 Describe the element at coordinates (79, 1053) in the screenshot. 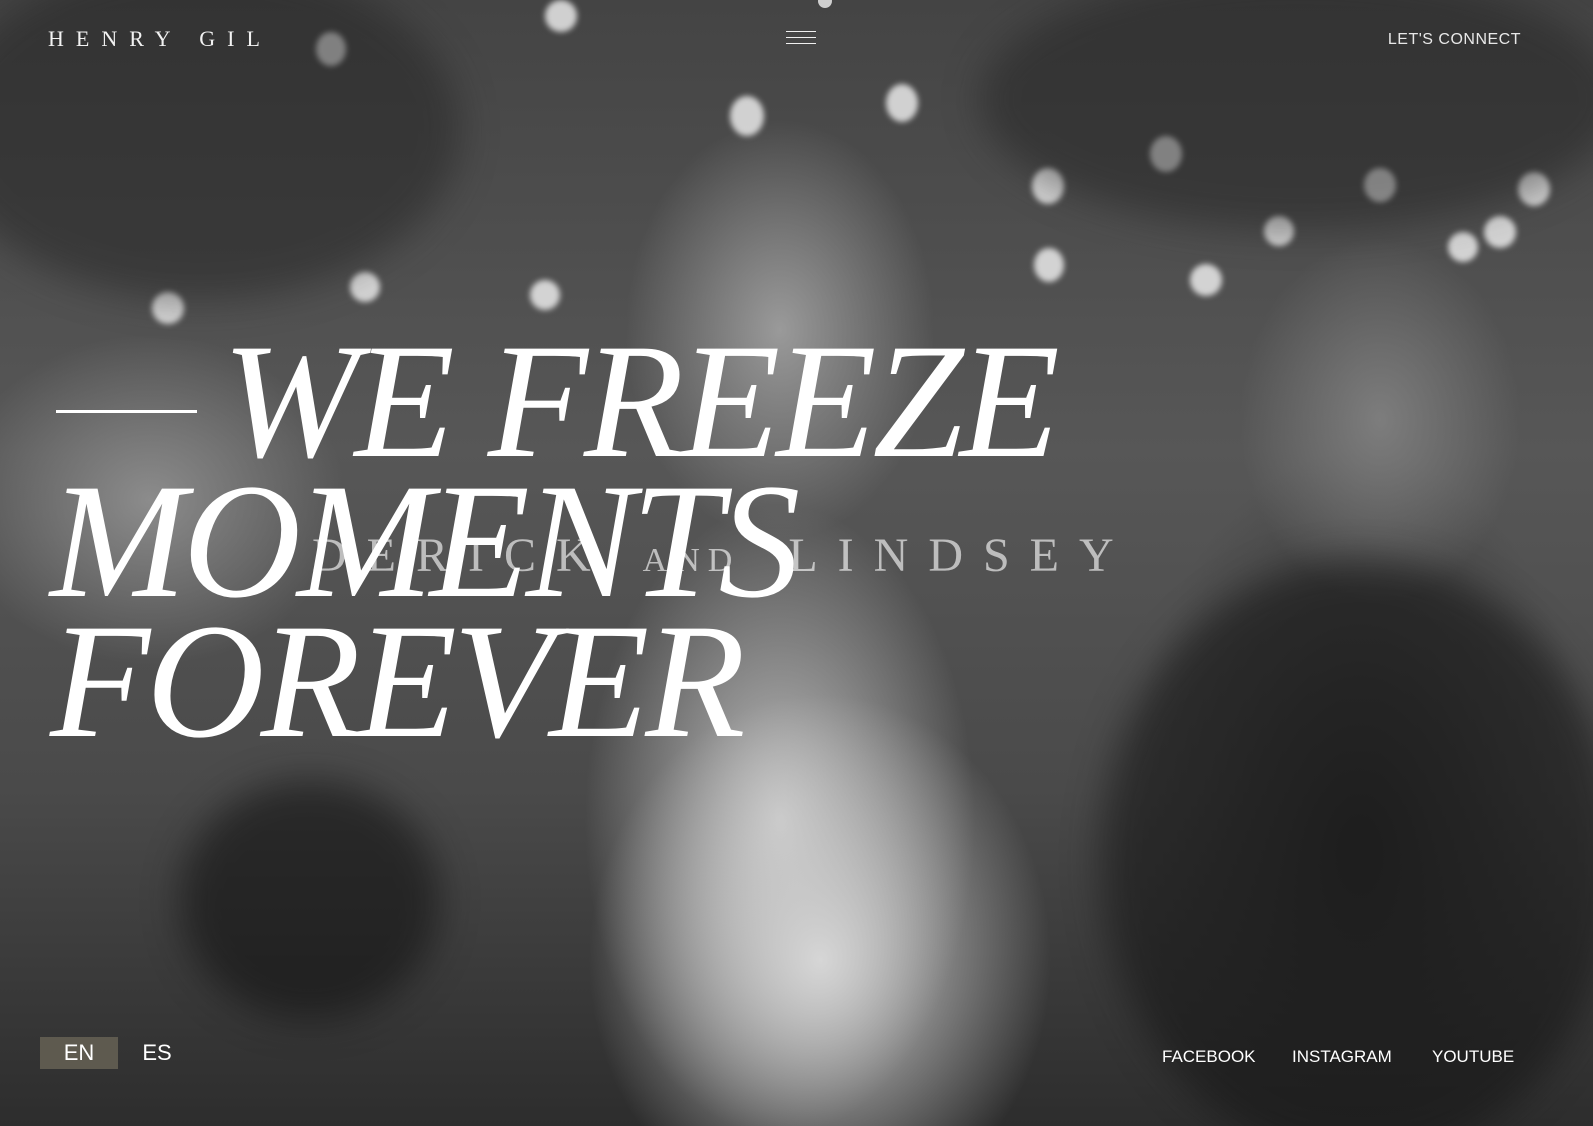

I see `language-en-button: EN` at that location.